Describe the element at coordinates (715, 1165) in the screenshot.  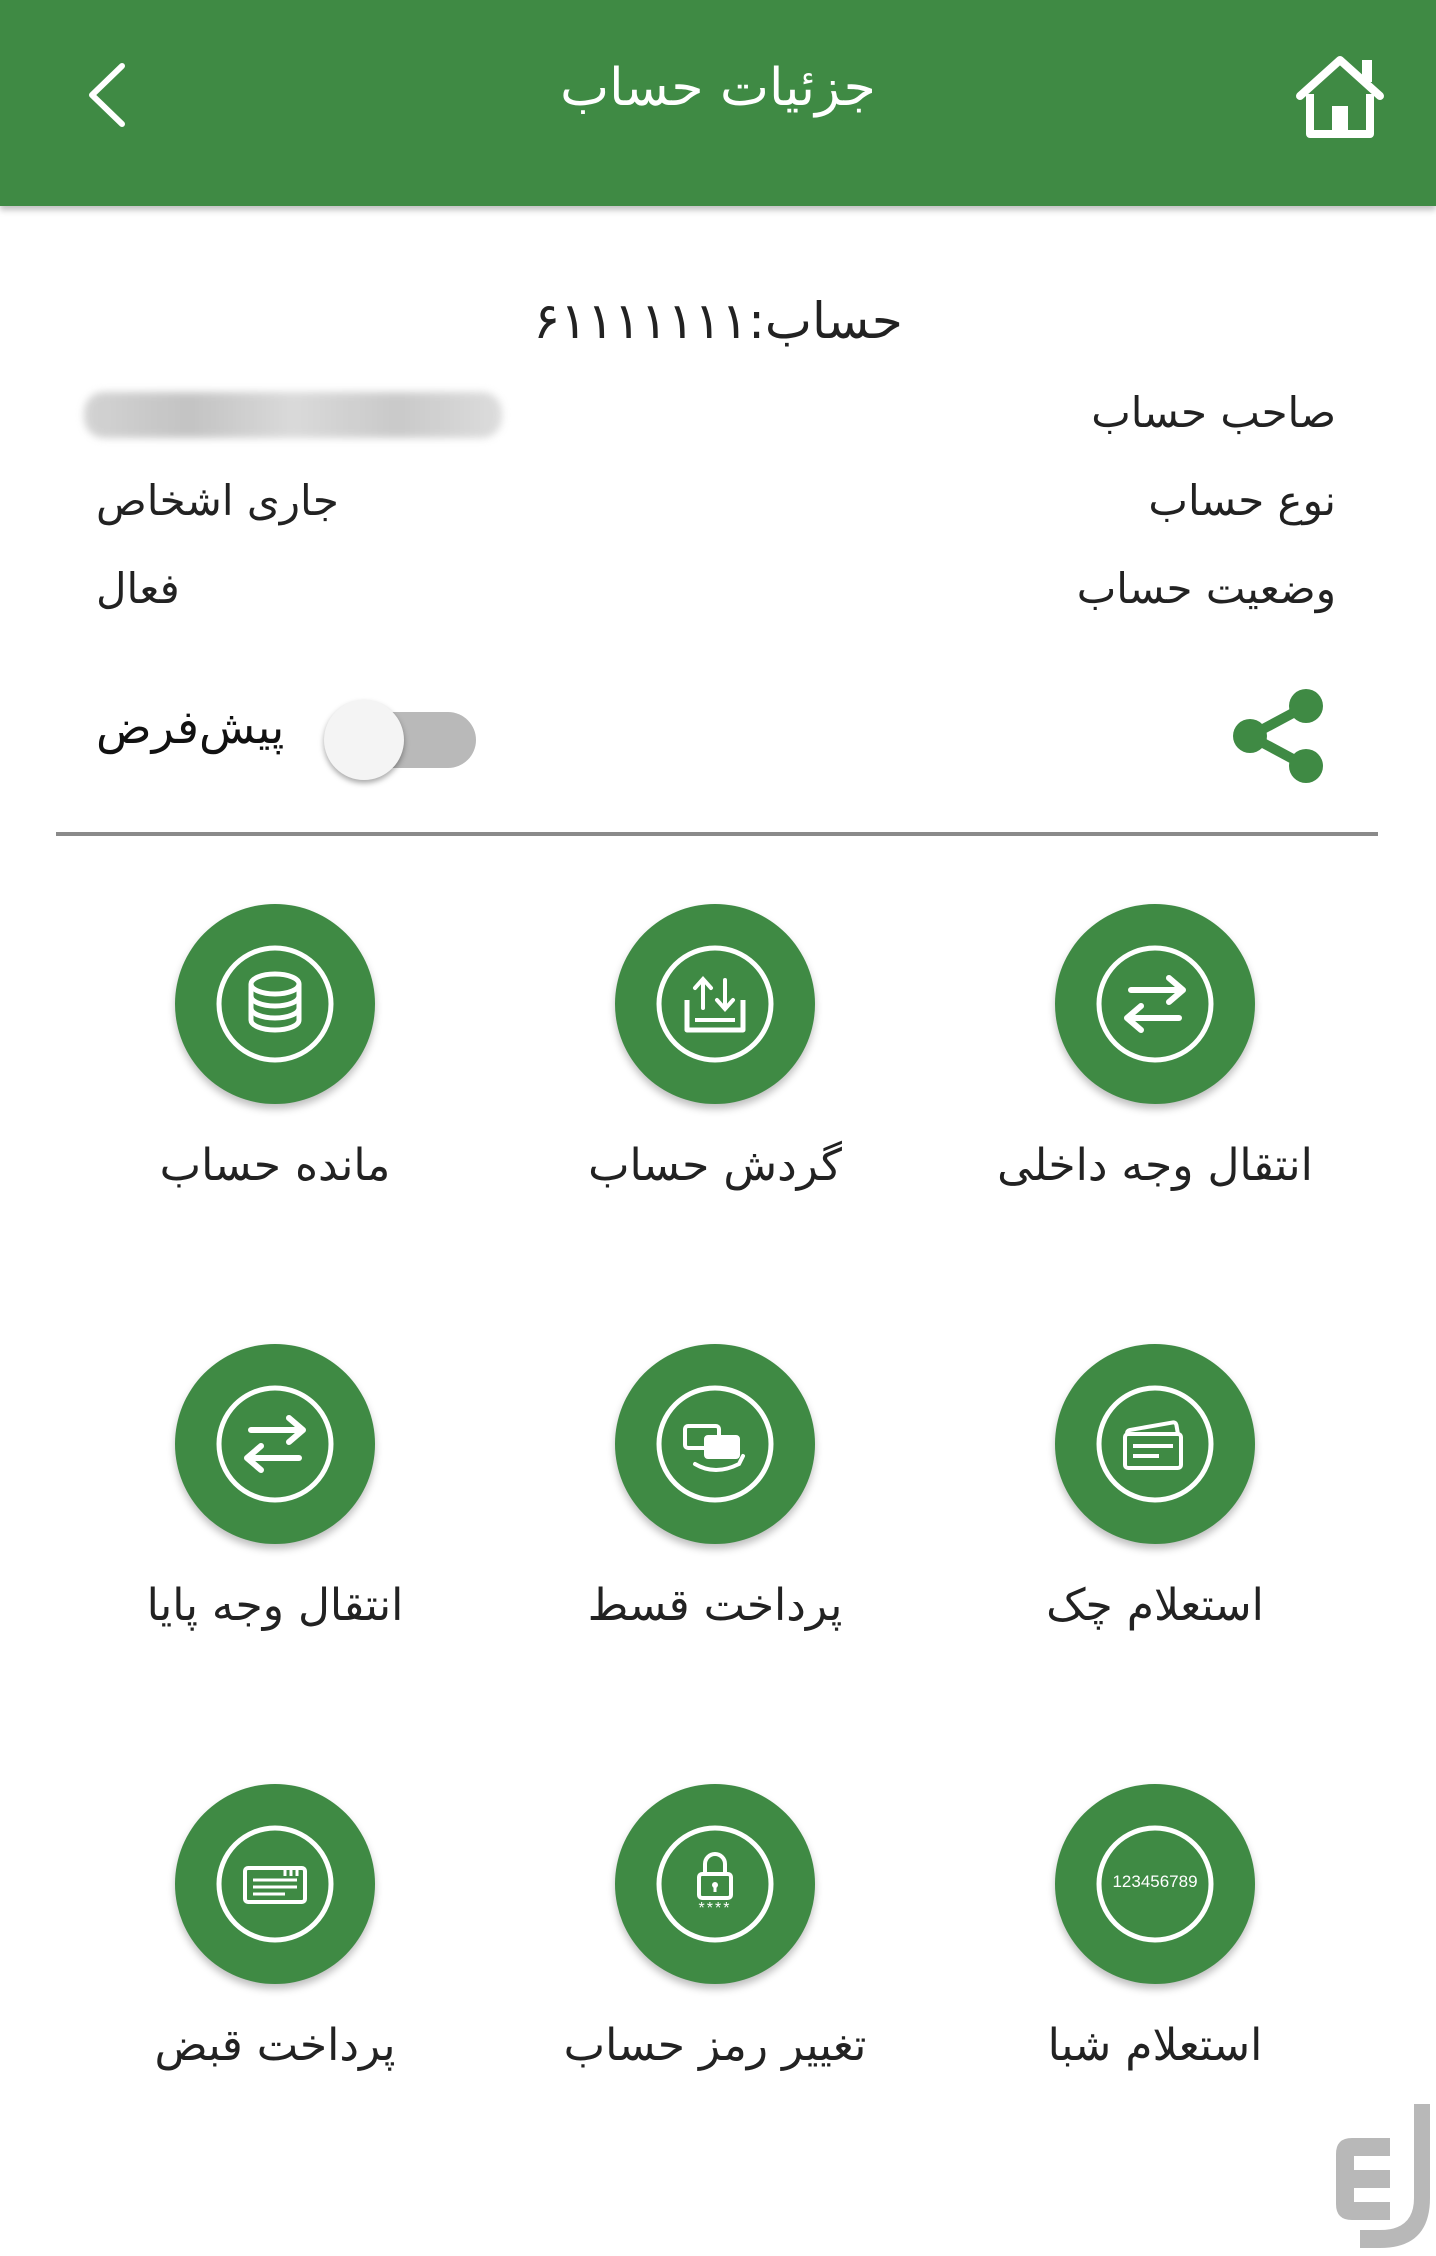
I see `account-statement-label: گردش حساب` at that location.